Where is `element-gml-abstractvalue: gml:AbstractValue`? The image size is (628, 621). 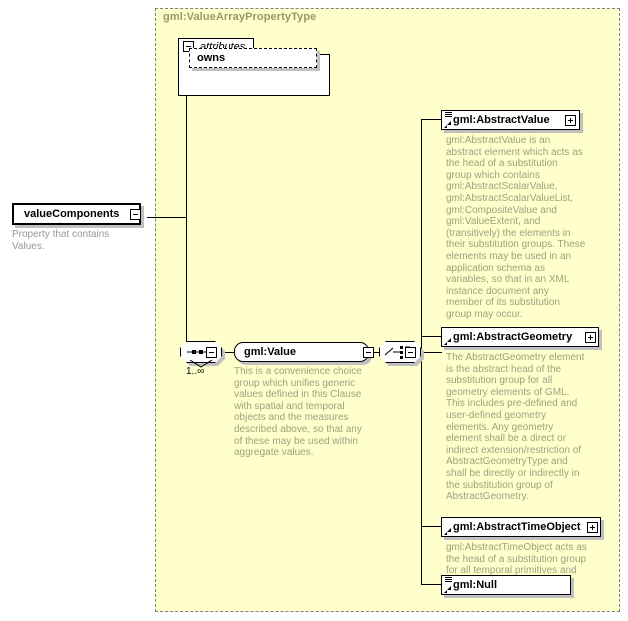
element-gml-abstractvalue: gml:AbstractValue is located at coordinates (510, 120).